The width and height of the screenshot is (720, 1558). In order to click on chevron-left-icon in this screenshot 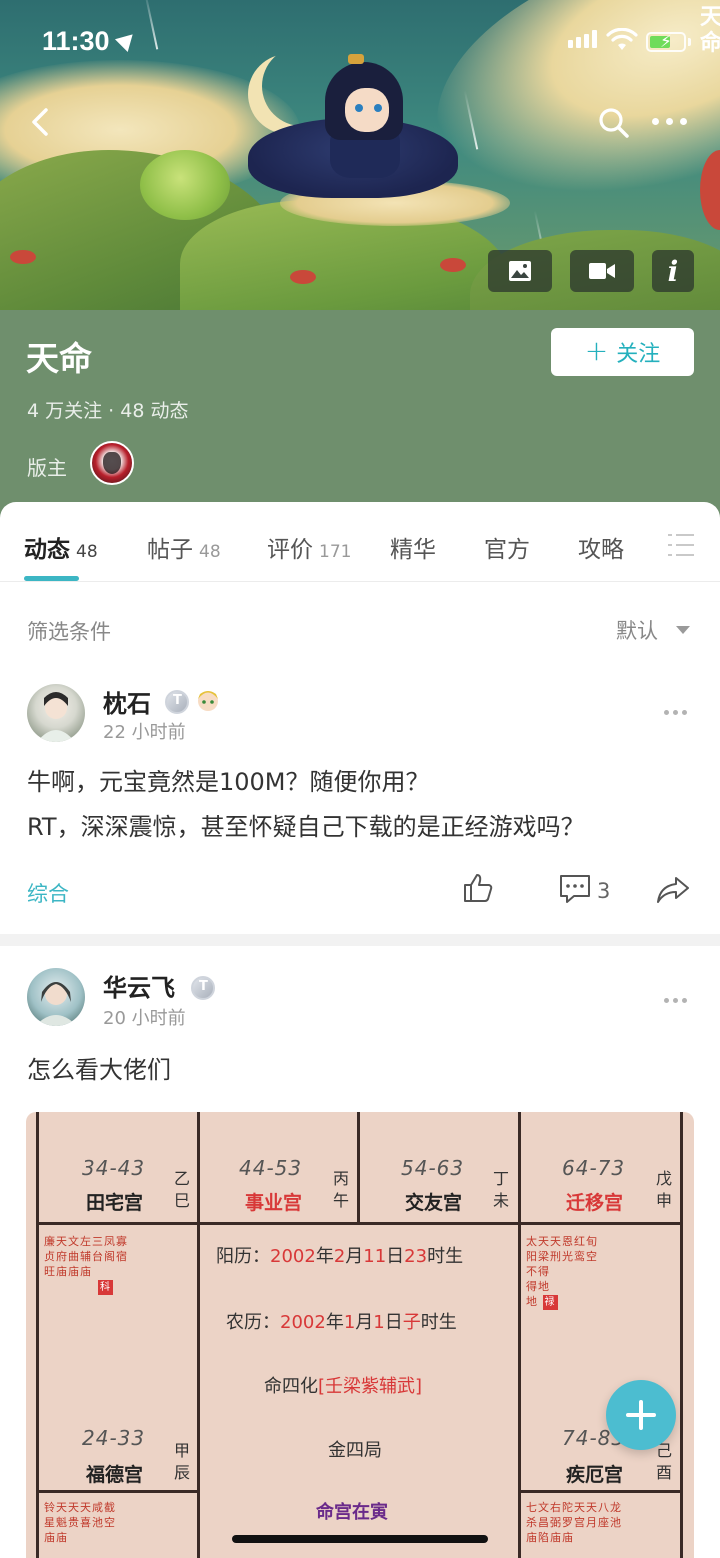, I will do `click(40, 122)`.